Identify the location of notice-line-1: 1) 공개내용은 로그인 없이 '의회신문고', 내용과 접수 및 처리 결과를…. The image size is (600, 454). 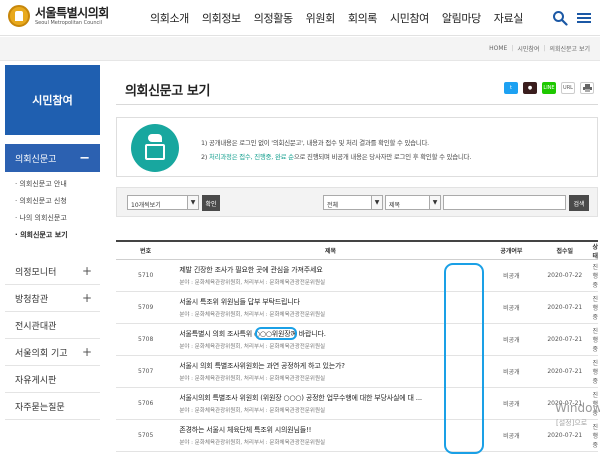
(315, 143).